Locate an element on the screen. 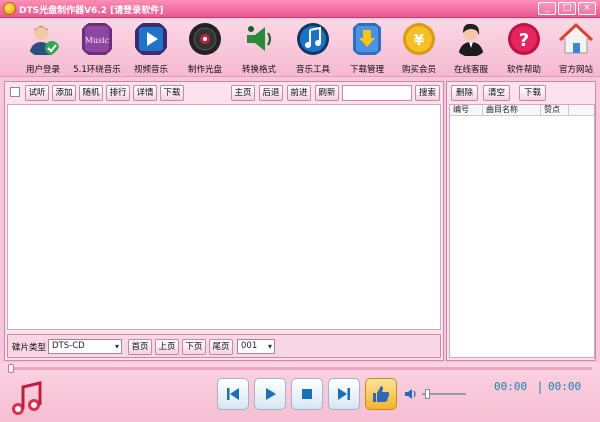 Image resolution: width=600 pixels, height=422 pixels. first-page-button: 首页 is located at coordinates (140, 347).